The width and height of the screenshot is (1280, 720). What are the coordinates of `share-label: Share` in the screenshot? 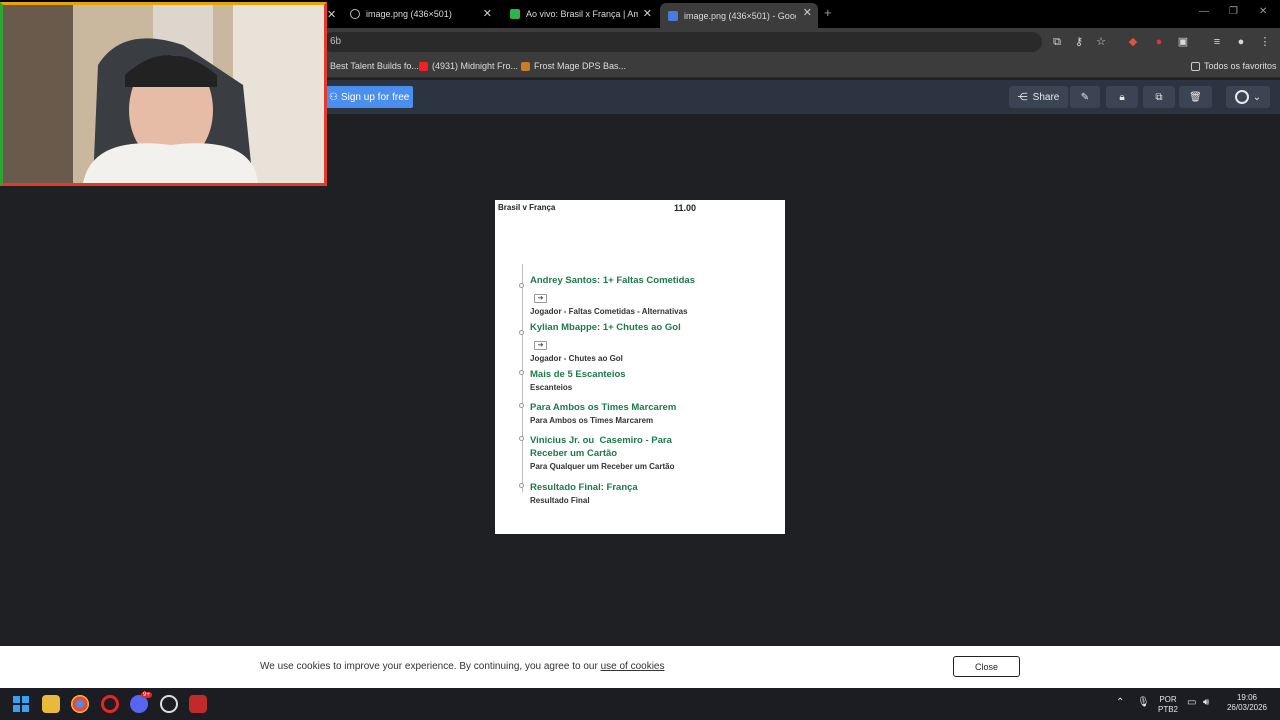 It's located at (1046, 97).